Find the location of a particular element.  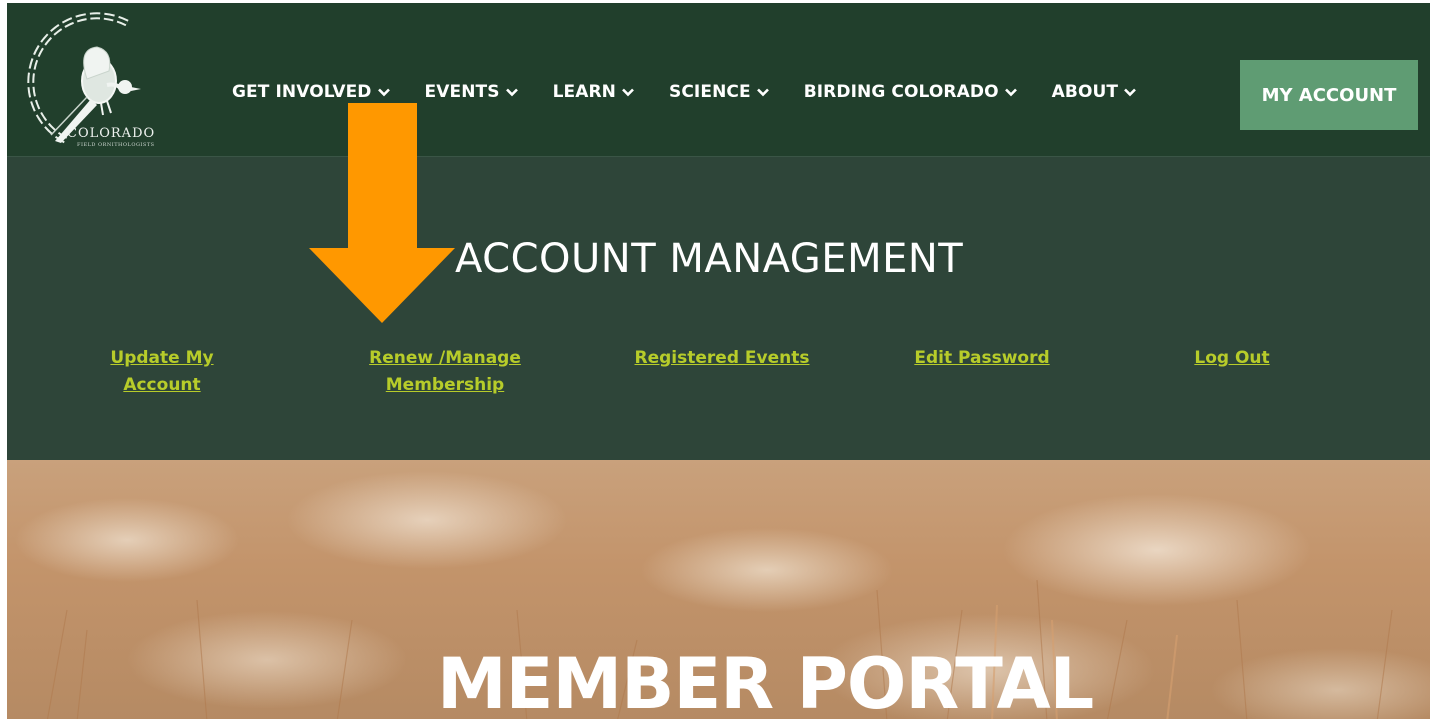

nav-item-events: EVENTS is located at coordinates (471, 92).